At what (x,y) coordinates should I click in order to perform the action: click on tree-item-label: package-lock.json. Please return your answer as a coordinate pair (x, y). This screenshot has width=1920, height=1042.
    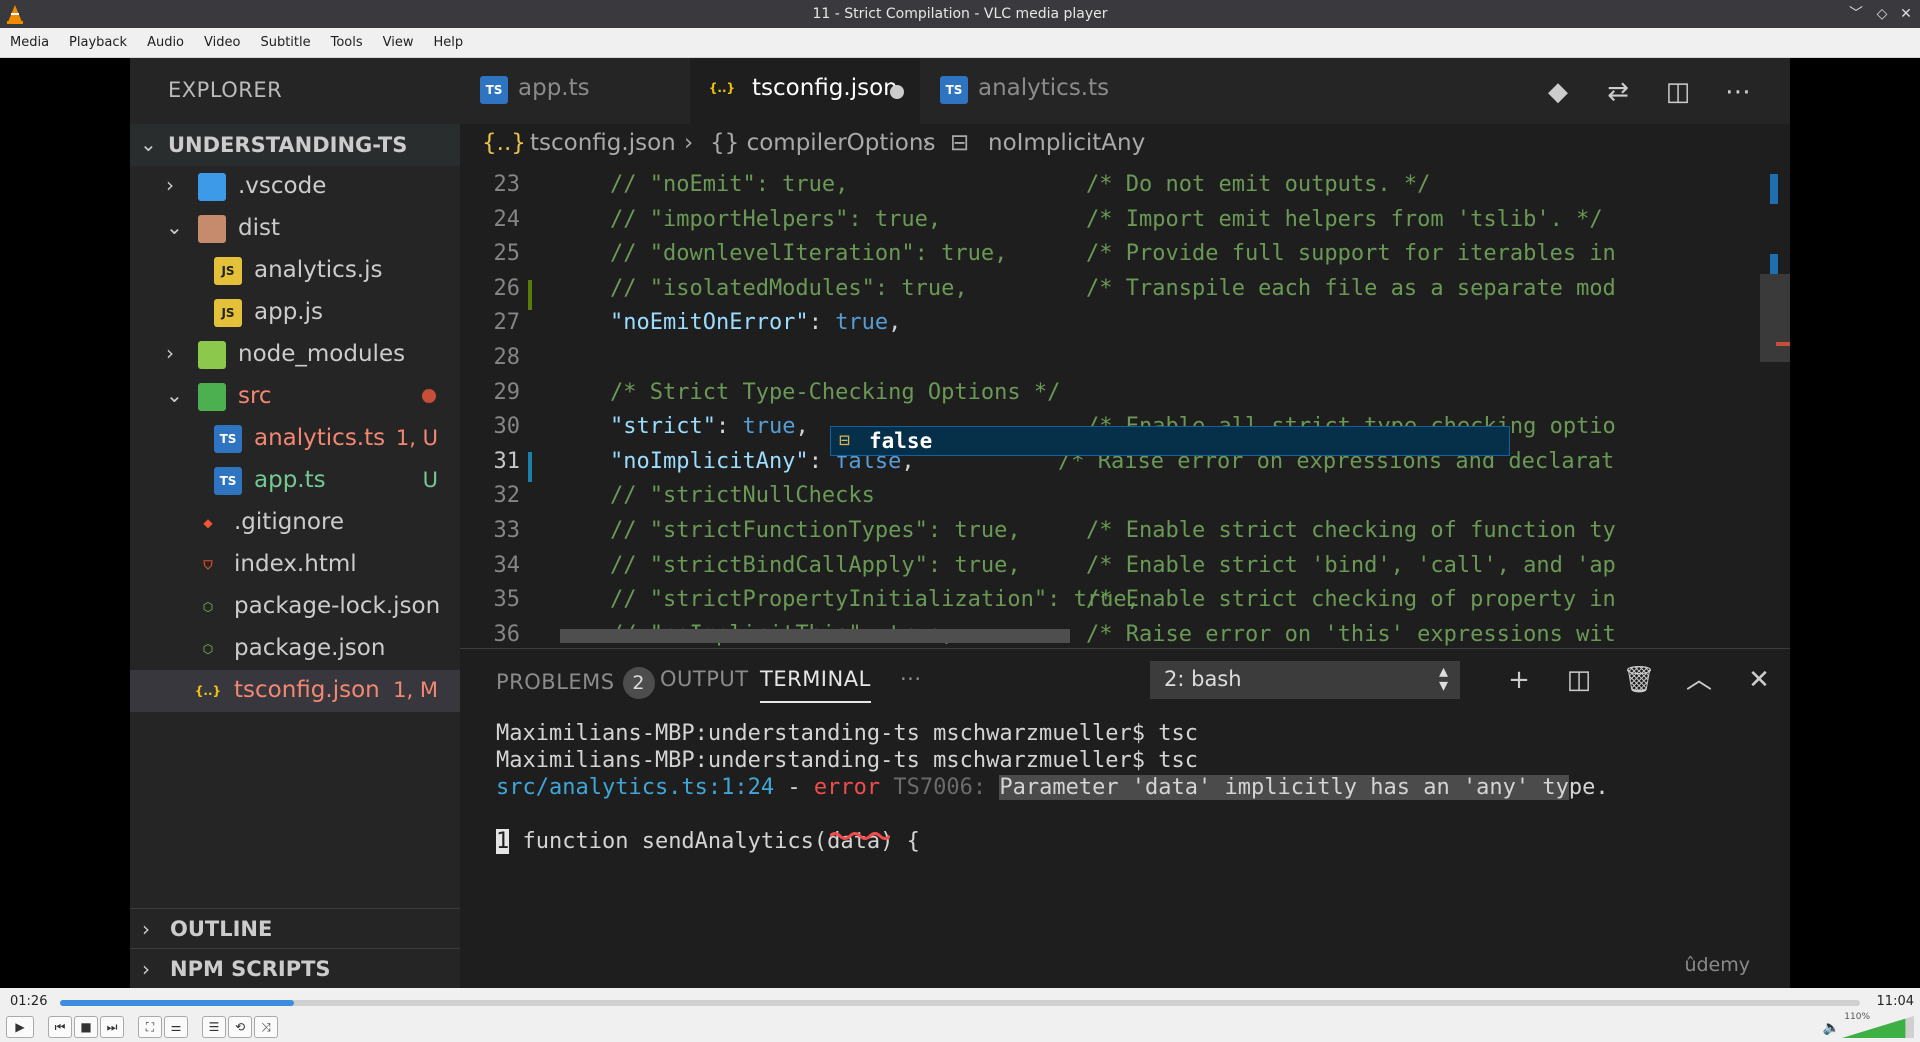
    Looking at the image, I should click on (337, 606).